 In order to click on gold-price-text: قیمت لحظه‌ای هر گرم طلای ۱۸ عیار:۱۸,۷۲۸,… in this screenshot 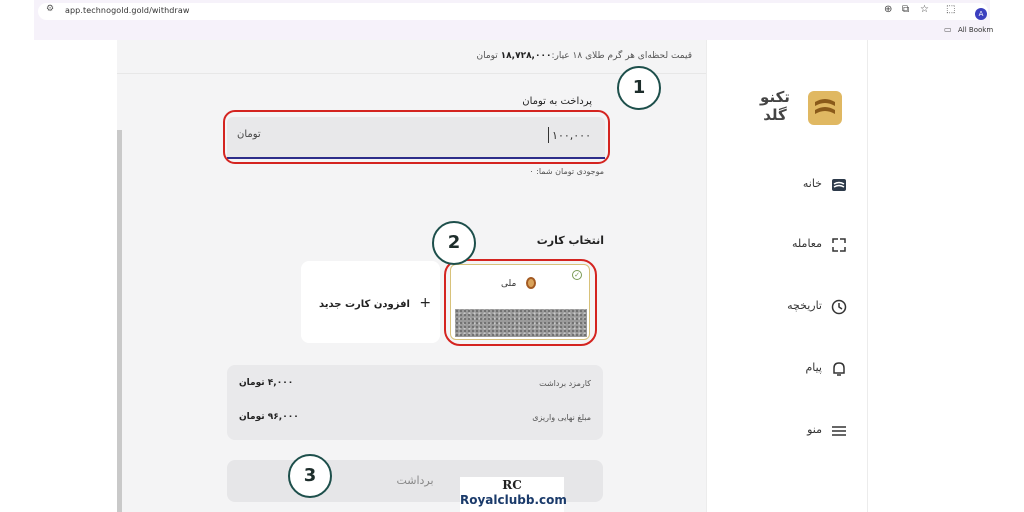, I will do `click(584, 56)`.